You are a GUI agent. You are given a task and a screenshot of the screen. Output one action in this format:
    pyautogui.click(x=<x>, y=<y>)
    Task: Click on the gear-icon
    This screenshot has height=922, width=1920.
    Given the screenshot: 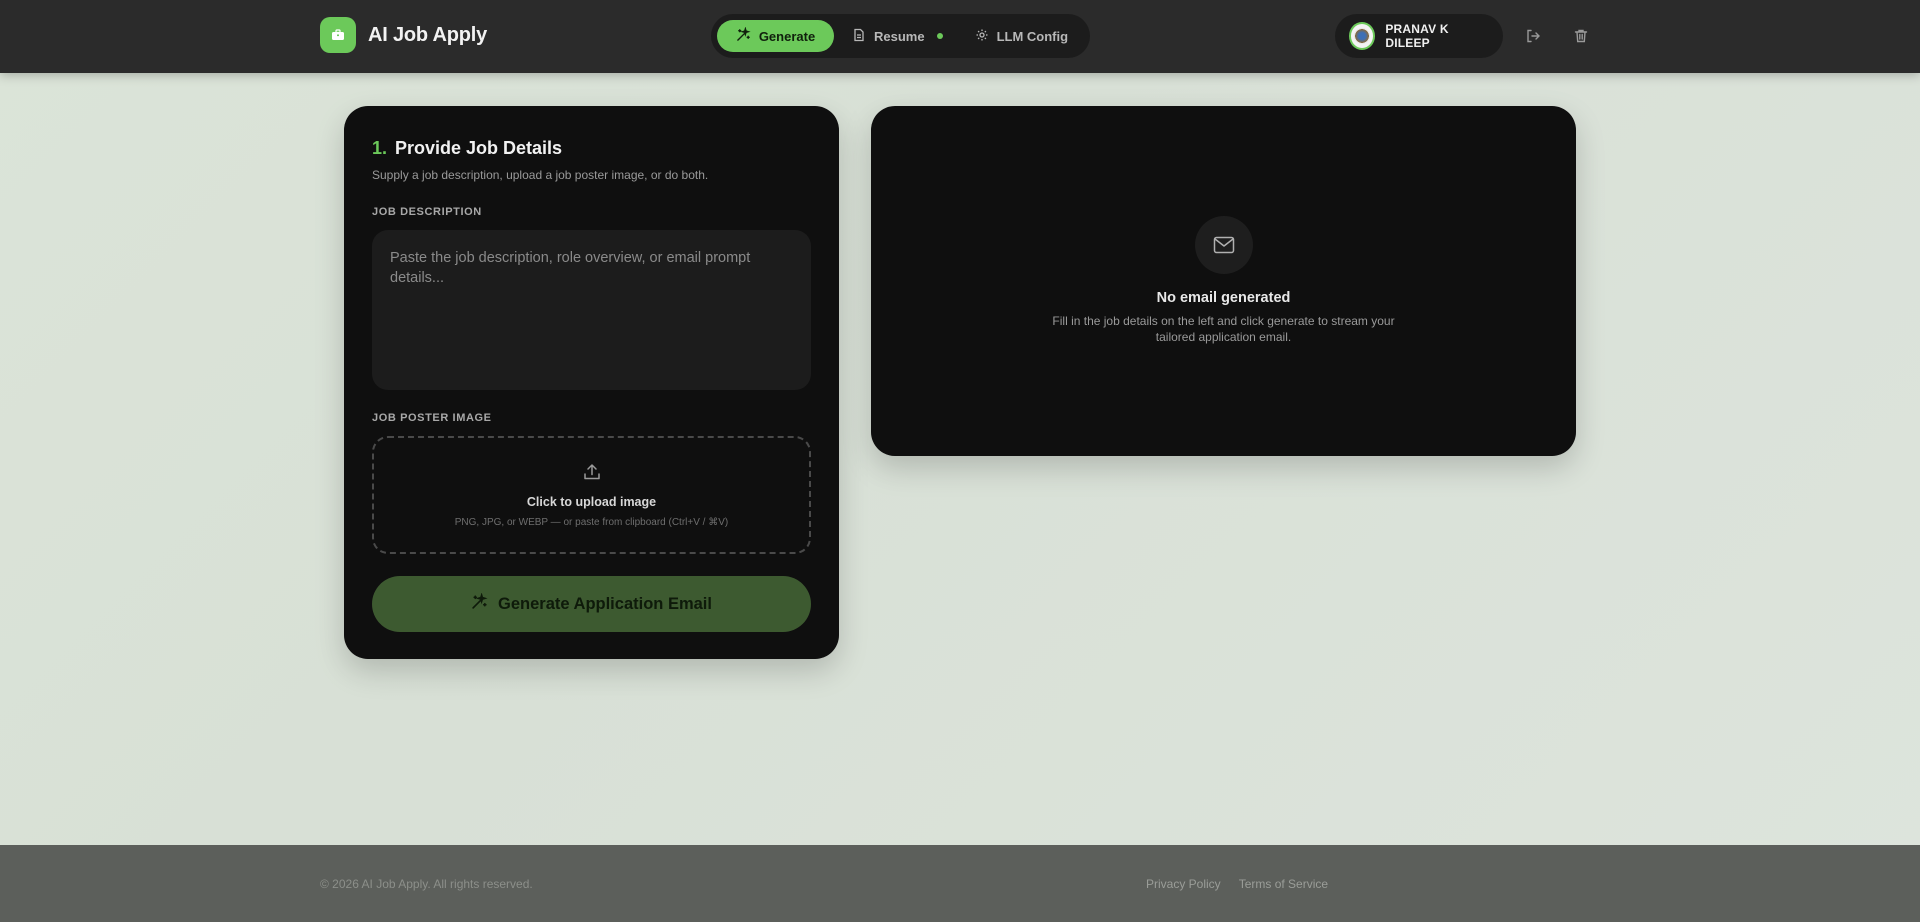 What is the action you would take?
    pyautogui.click(x=982, y=36)
    